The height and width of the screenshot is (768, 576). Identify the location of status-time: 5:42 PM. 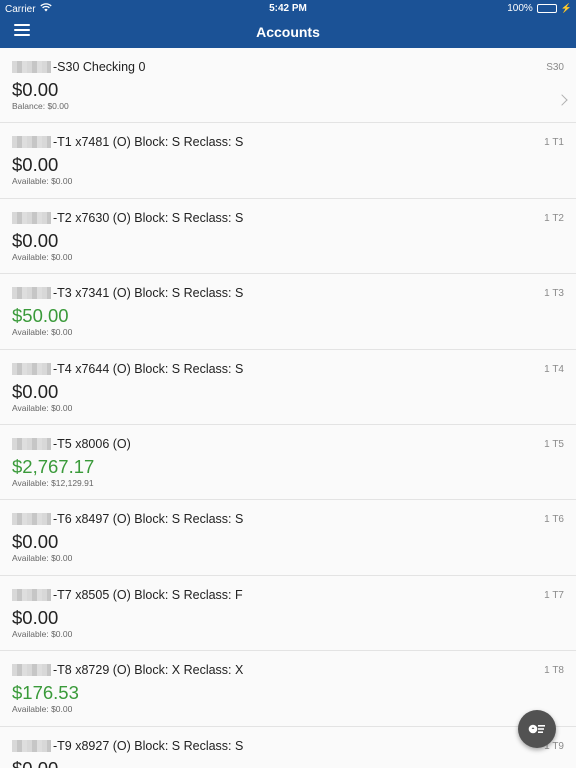
(288, 8).